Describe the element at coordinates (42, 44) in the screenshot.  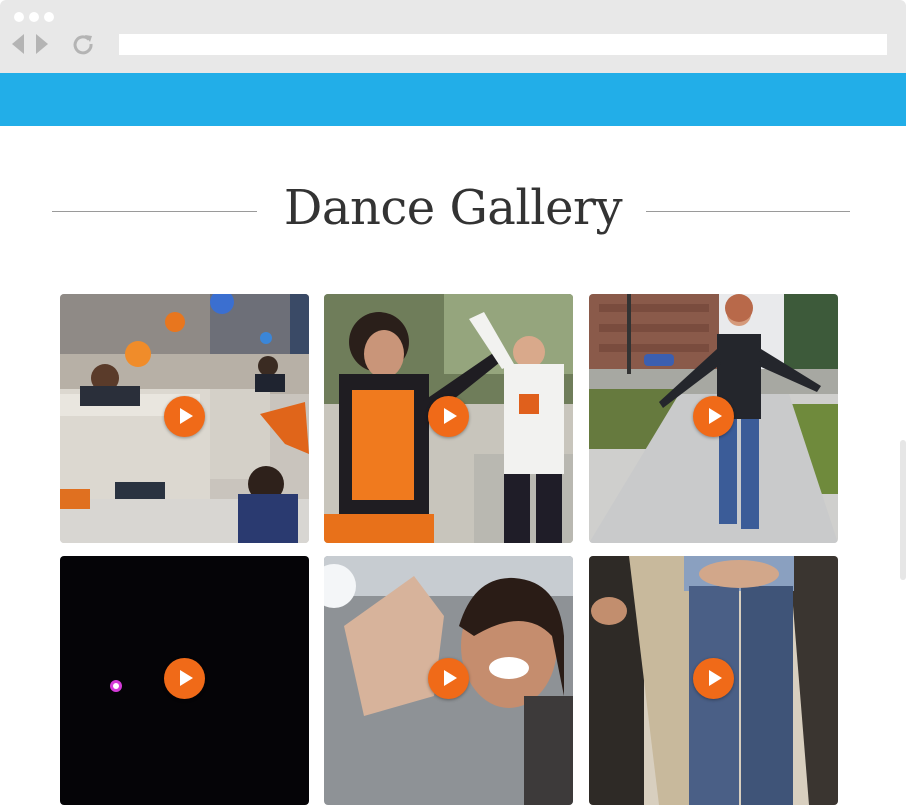
I see `forward-arrow-icon` at that location.